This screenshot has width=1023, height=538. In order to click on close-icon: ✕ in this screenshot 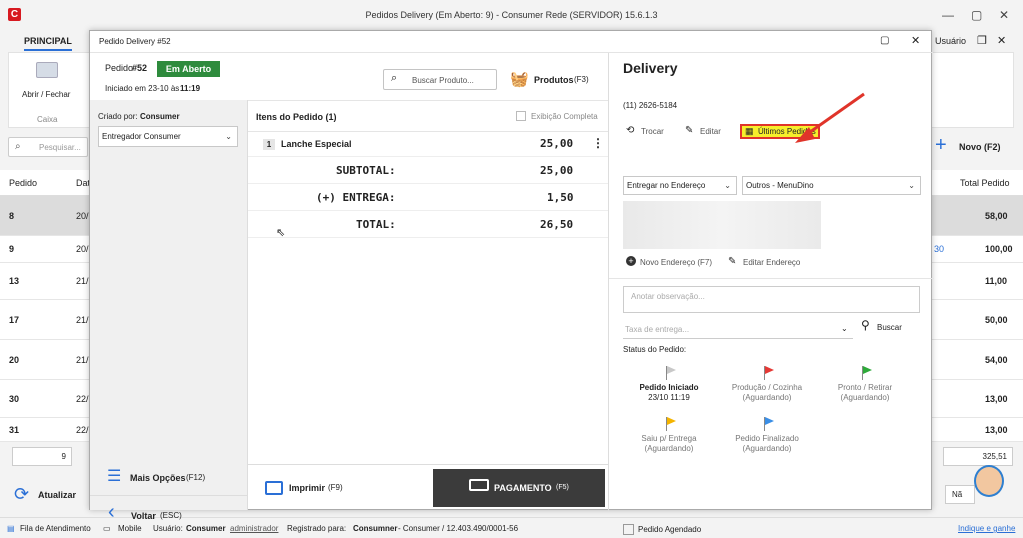, I will do `click(1004, 15)`.